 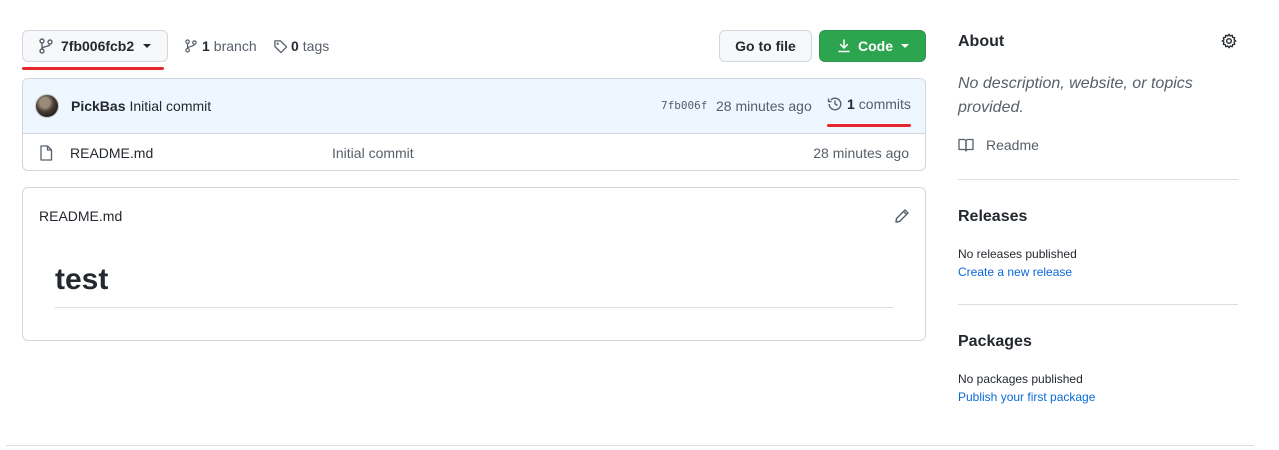 I want to click on heading-divider, so click(x=474, y=307).